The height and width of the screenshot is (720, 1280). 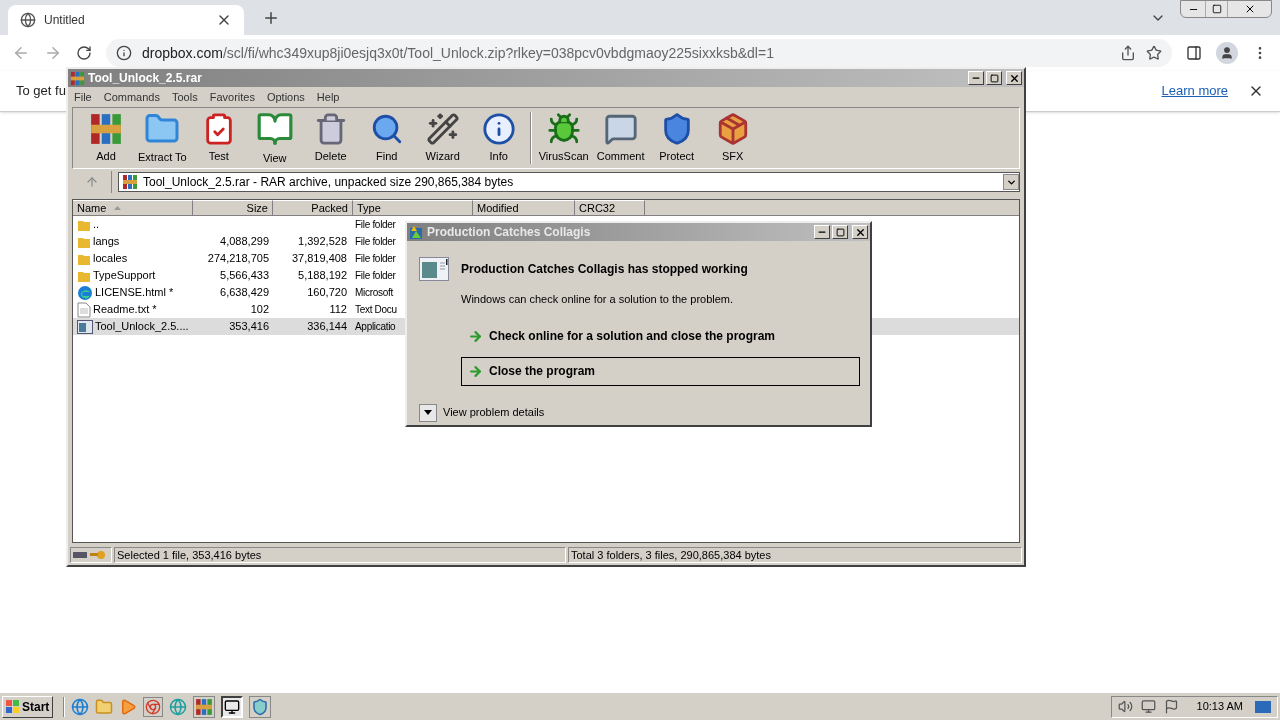 What do you see at coordinates (458, 53) in the screenshot?
I see `url-text: dropbox.com/scl/fi/whc349xup8ji0esjq3x0t/Tool_Unlock.zip?rlkey=038pcv0vbdgmaoy225sixxksb&dl=1` at bounding box center [458, 53].